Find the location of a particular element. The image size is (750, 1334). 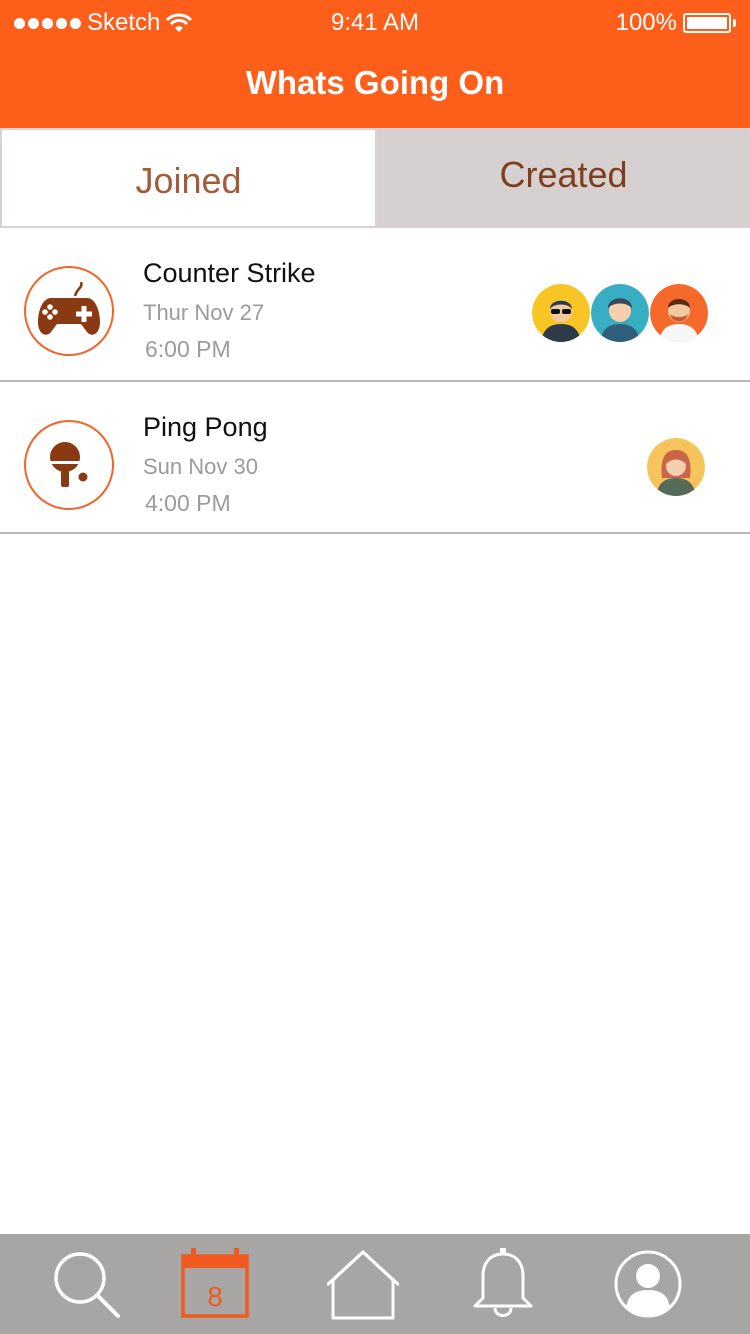

calendar-icon: 8 is located at coordinates (215, 1284).